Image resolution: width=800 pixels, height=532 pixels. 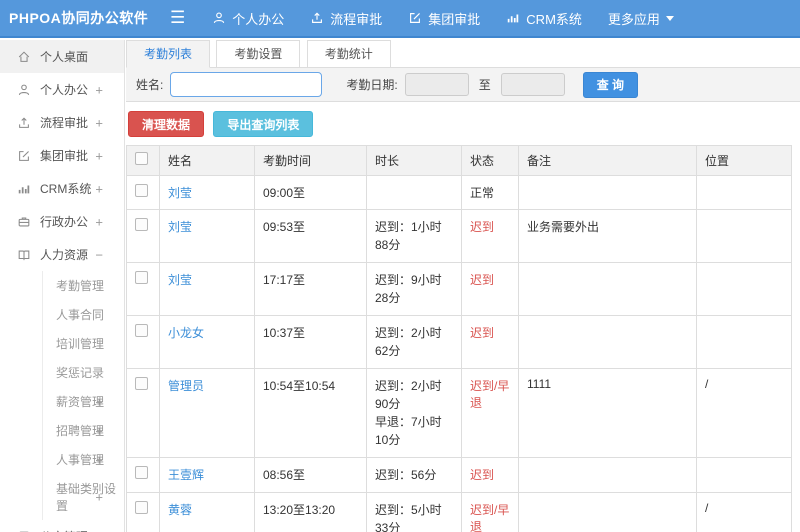 What do you see at coordinates (459, 236) in the screenshot?
I see `table-row: 刘莹 09:53至 迟到：1小时88分 迟到 业务需要外出` at bounding box center [459, 236].